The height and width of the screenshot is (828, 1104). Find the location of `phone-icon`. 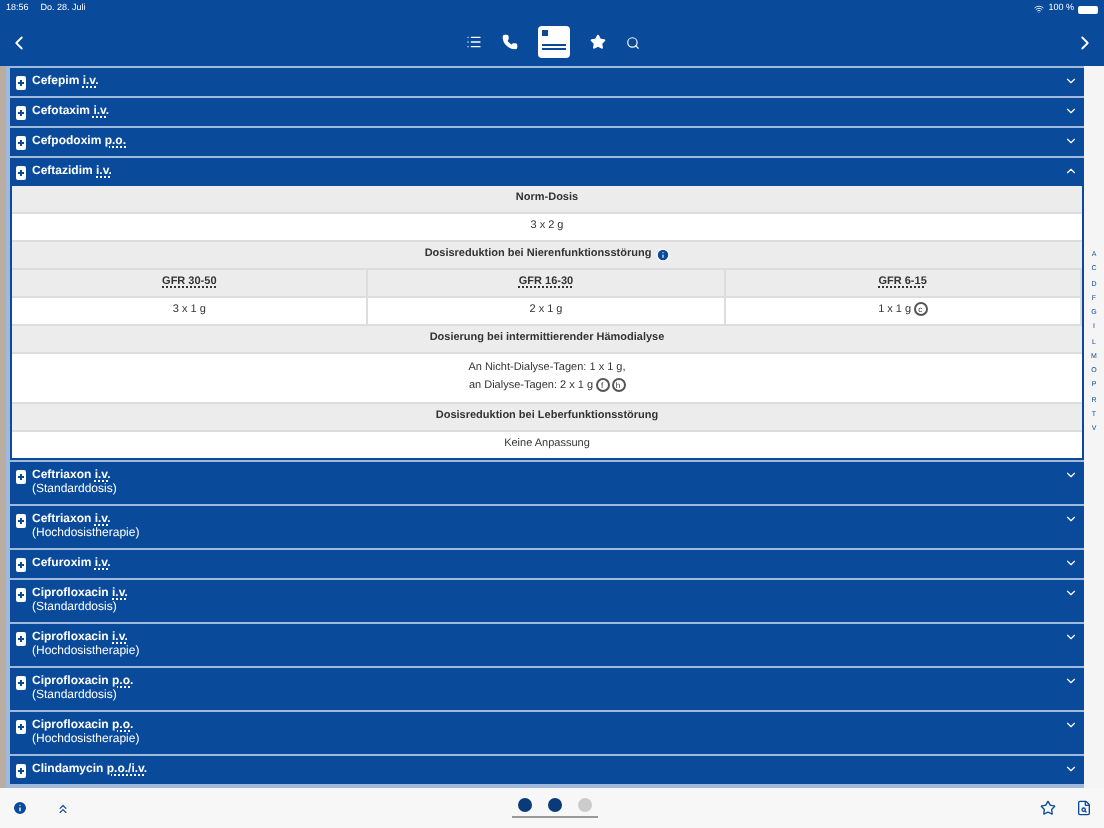

phone-icon is located at coordinates (509, 42).